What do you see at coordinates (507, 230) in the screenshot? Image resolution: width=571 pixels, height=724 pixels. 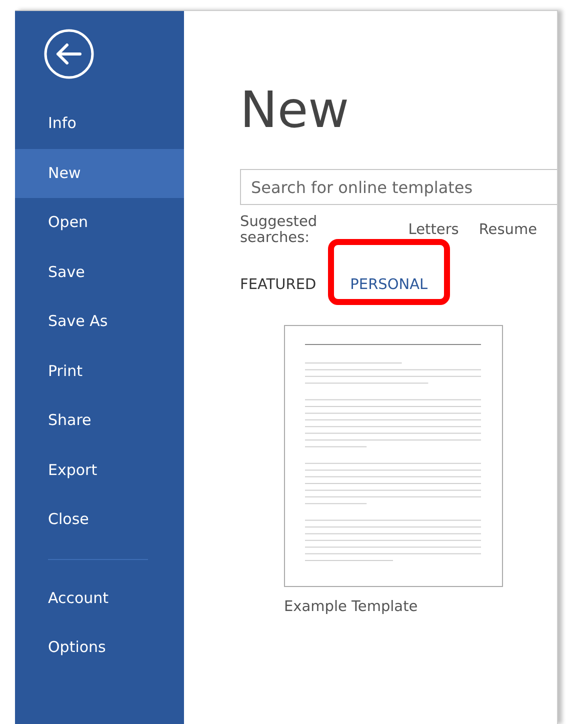 I see `suggested-search-link: Resume` at bounding box center [507, 230].